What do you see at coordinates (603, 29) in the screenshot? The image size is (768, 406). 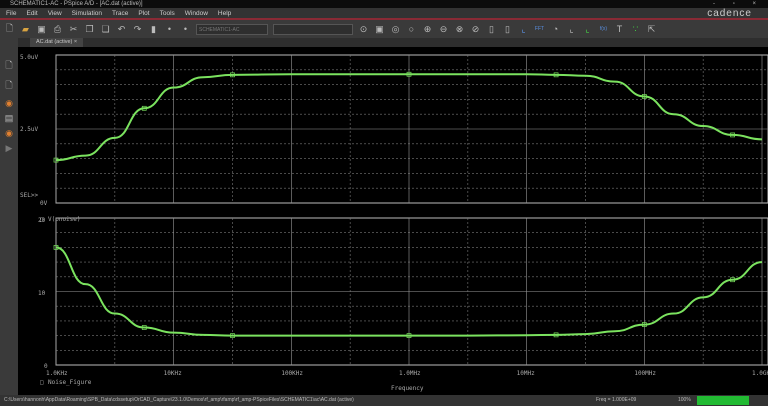 I see `eval-icon: f(x)` at bounding box center [603, 29].